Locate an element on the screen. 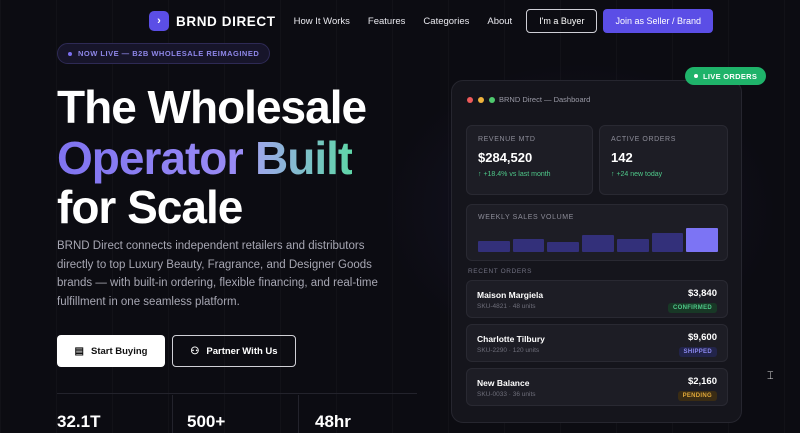 Image resolution: width=800 pixels, height=433 pixels. nav-link-how-it-works: How It Works is located at coordinates (322, 21).